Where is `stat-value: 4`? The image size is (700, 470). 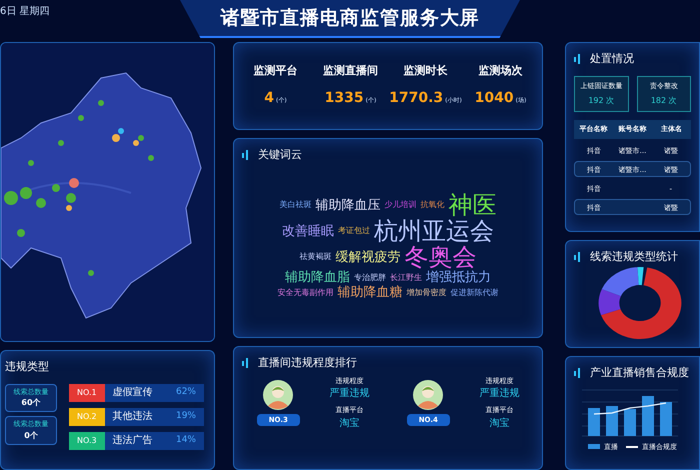 stat-value: 4 is located at coordinates (269, 98).